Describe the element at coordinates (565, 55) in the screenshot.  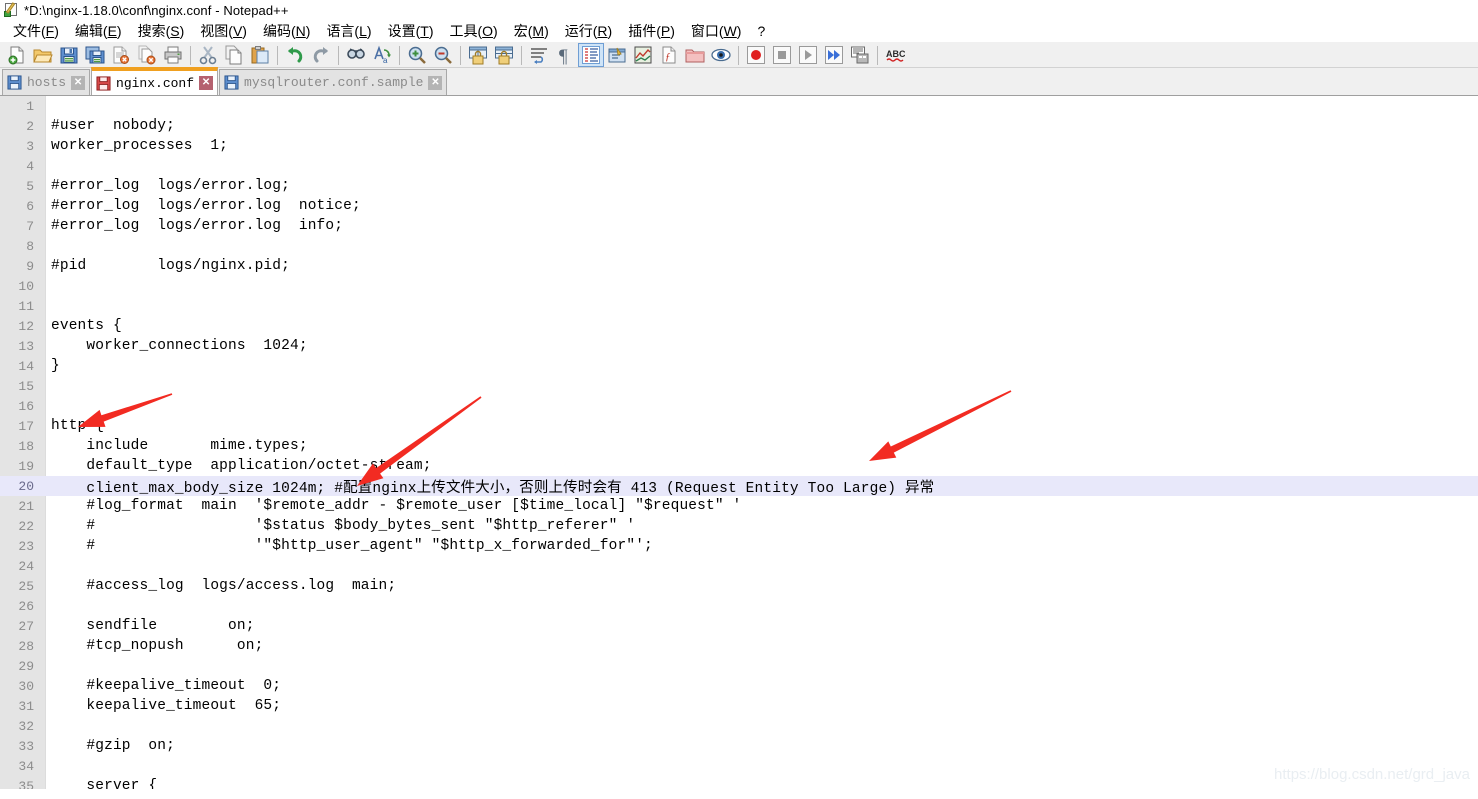
I see `show-all-characters-icon: ¶` at that location.